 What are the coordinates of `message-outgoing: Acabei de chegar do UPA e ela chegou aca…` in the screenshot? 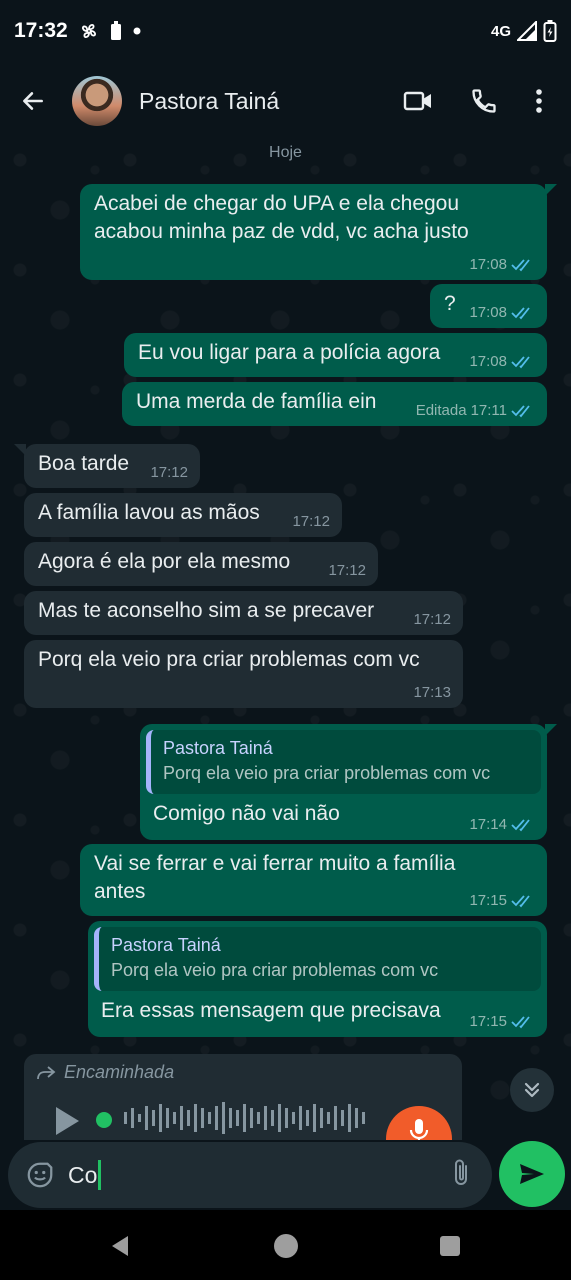 It's located at (318, 232).